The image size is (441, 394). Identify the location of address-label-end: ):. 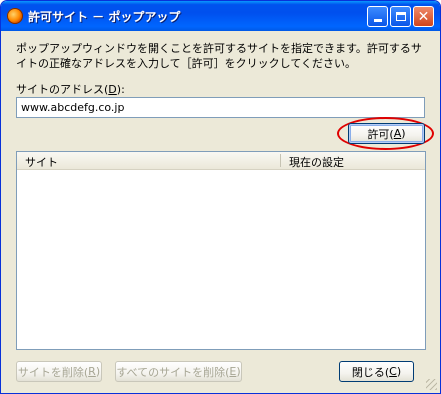
(120, 89).